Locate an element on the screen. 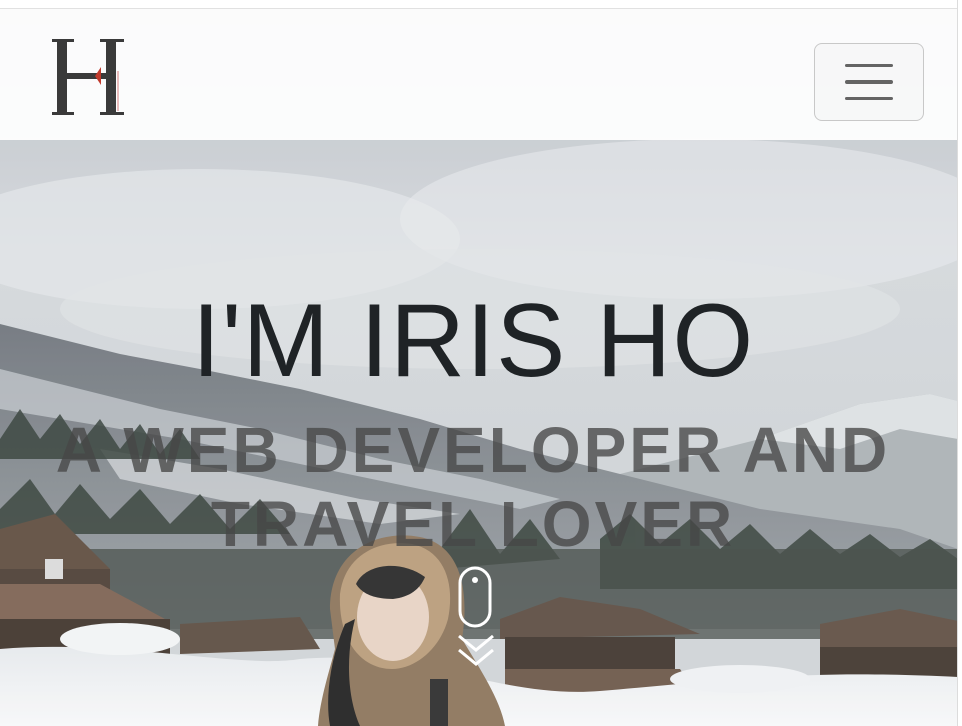 Image resolution: width=962 pixels, height=726 pixels. window-top-edge is located at coordinates (481, 4).